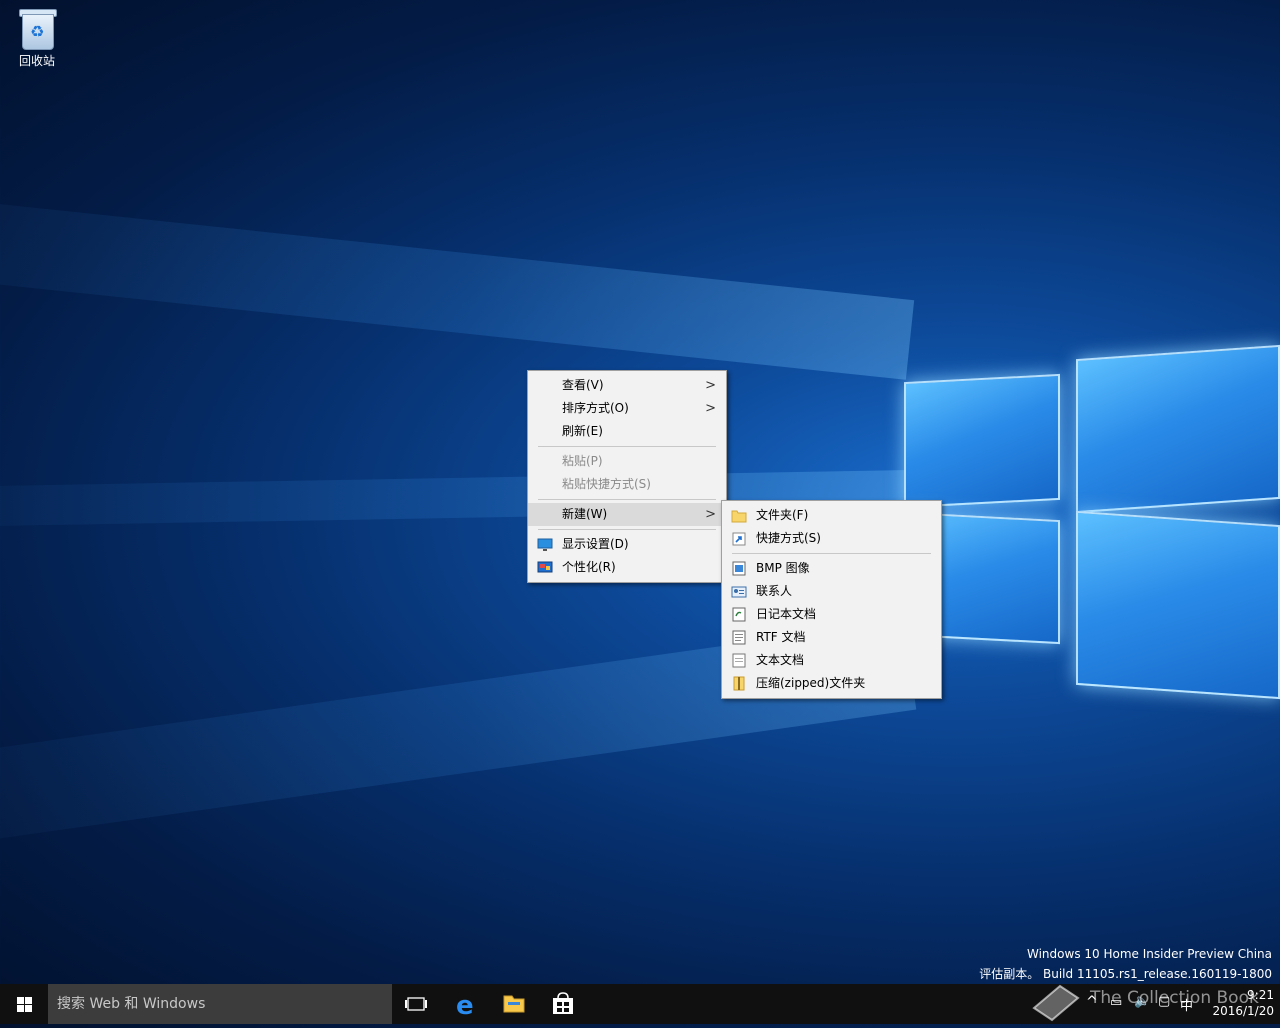 Image resolution: width=1280 pixels, height=1028 pixels. Describe the element at coordinates (457, 282) in the screenshot. I see `wallpaper-beam` at that location.